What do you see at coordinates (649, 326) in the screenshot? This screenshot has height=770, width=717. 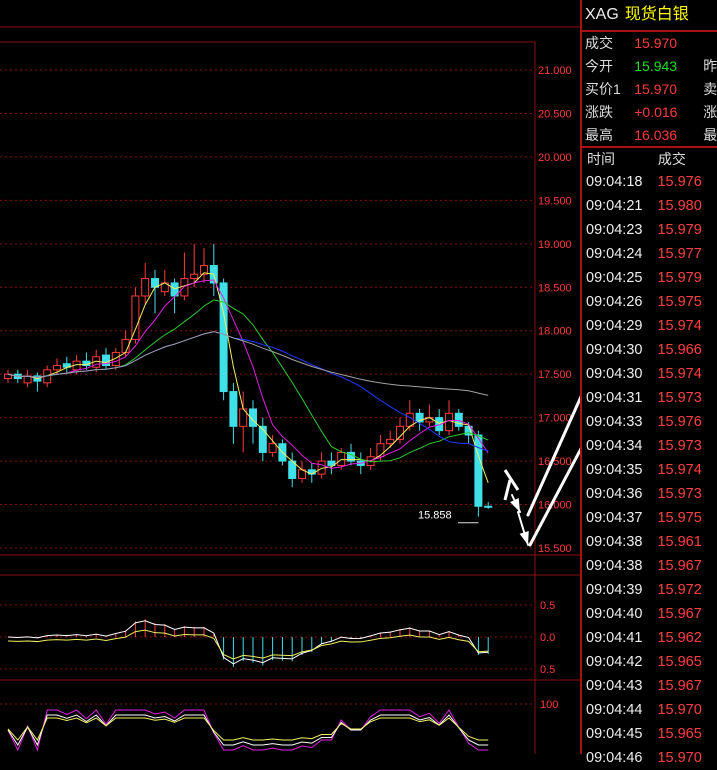 I see `tick-row: 09:04:29 15.974` at bounding box center [649, 326].